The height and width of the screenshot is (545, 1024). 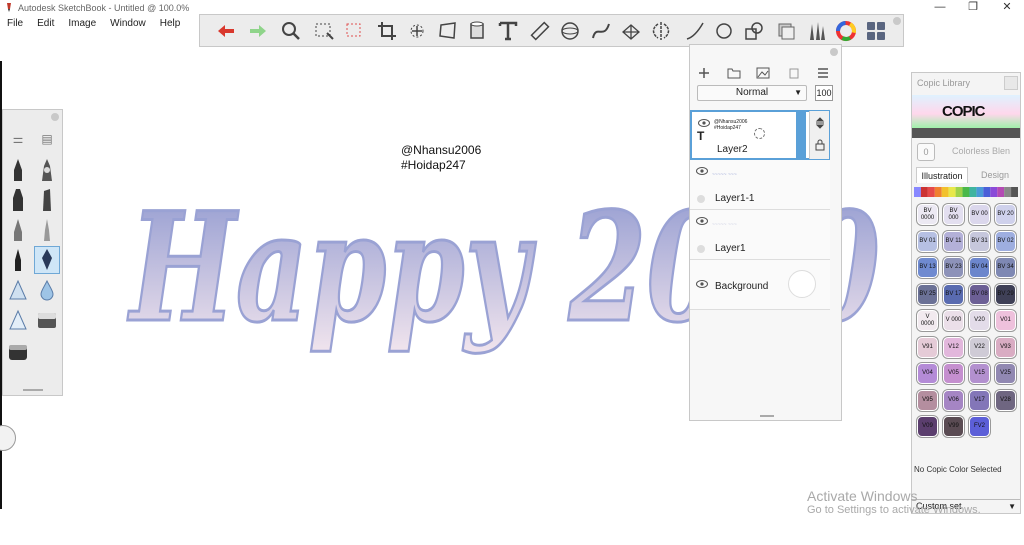 What do you see at coordinates (820, 145) in the screenshot?
I see `lock-layer-icon` at bounding box center [820, 145].